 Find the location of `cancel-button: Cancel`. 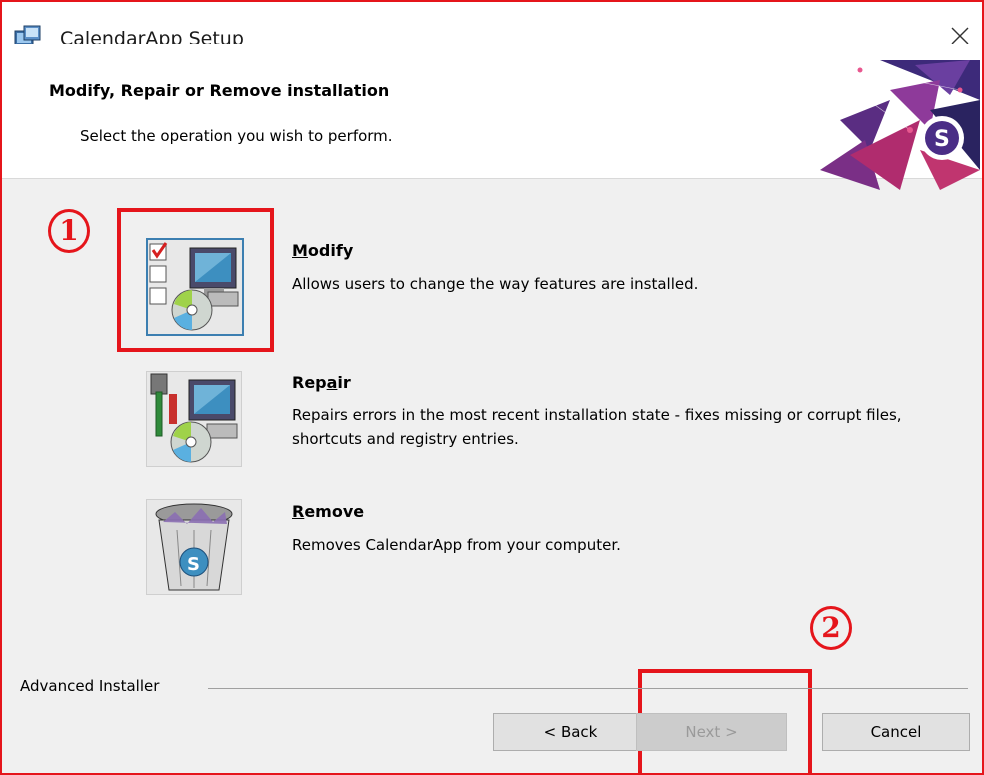

cancel-button: Cancel is located at coordinates (896, 732).